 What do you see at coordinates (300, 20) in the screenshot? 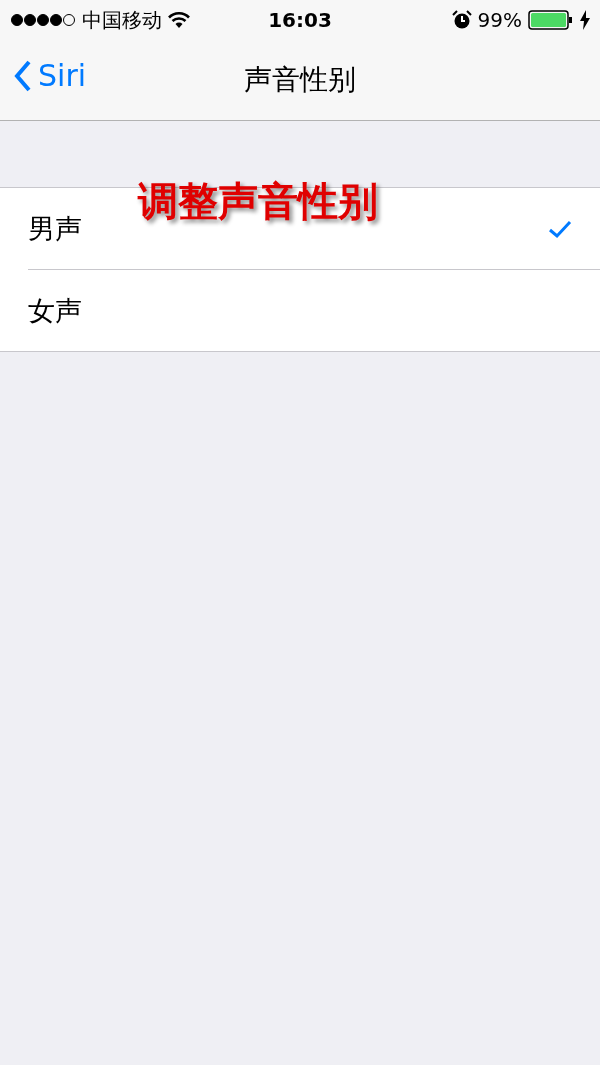
I see `clock-time: 16:03` at bounding box center [300, 20].